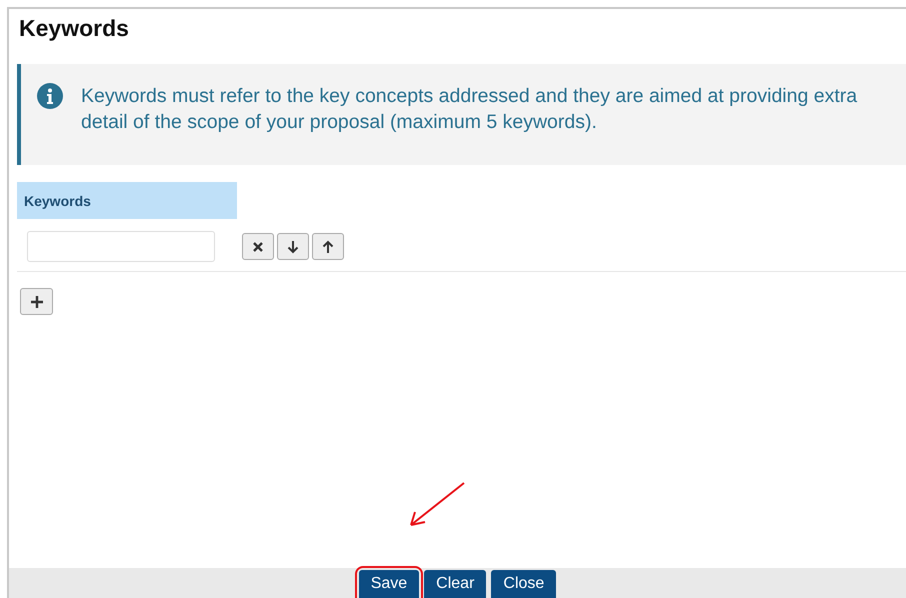 The height and width of the screenshot is (598, 906). I want to click on page-title: Keywords, so click(74, 28).